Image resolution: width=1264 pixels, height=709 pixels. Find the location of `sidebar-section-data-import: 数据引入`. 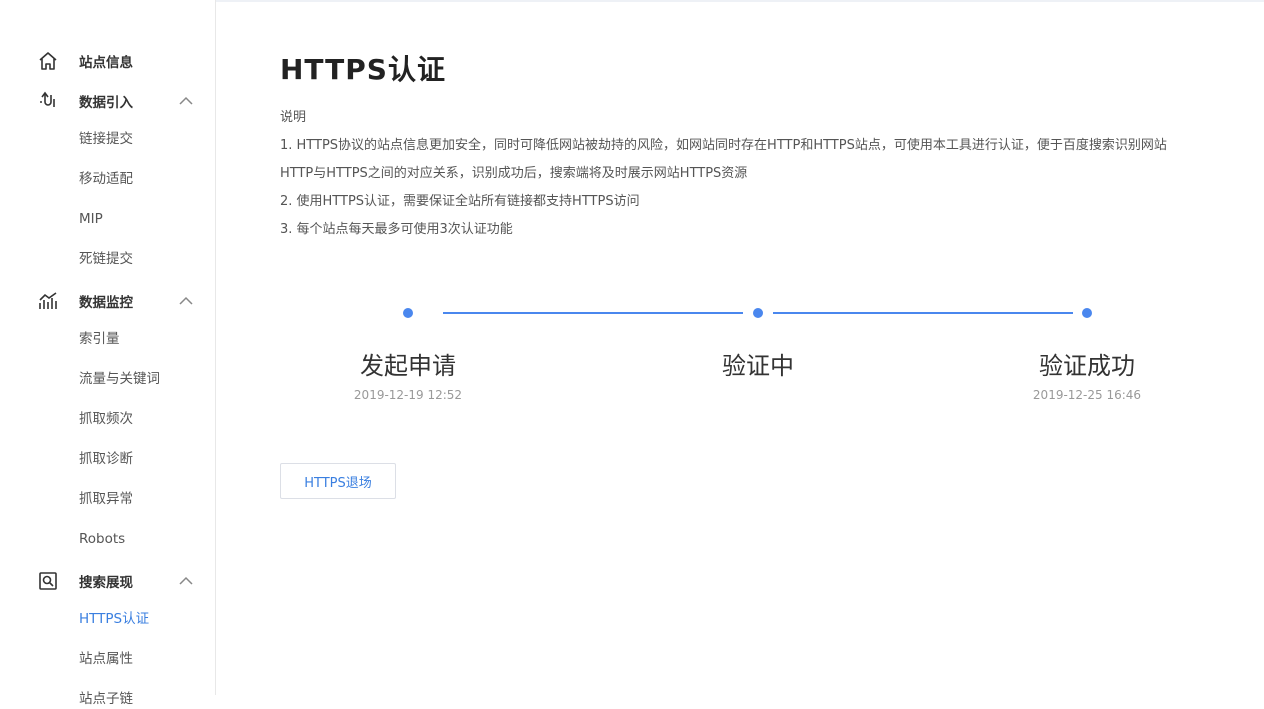

sidebar-section-data-import: 数据引入 is located at coordinates (107, 101).